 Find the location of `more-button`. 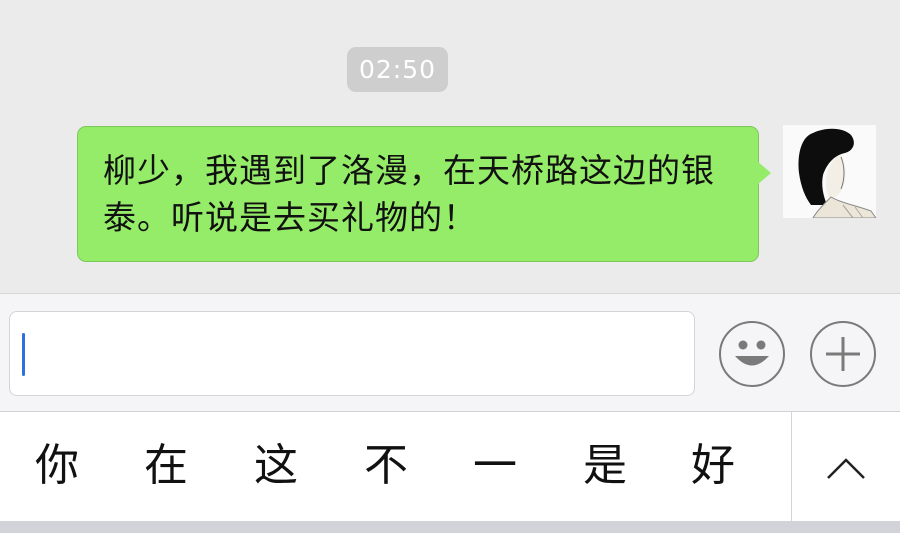

more-button is located at coordinates (843, 354).